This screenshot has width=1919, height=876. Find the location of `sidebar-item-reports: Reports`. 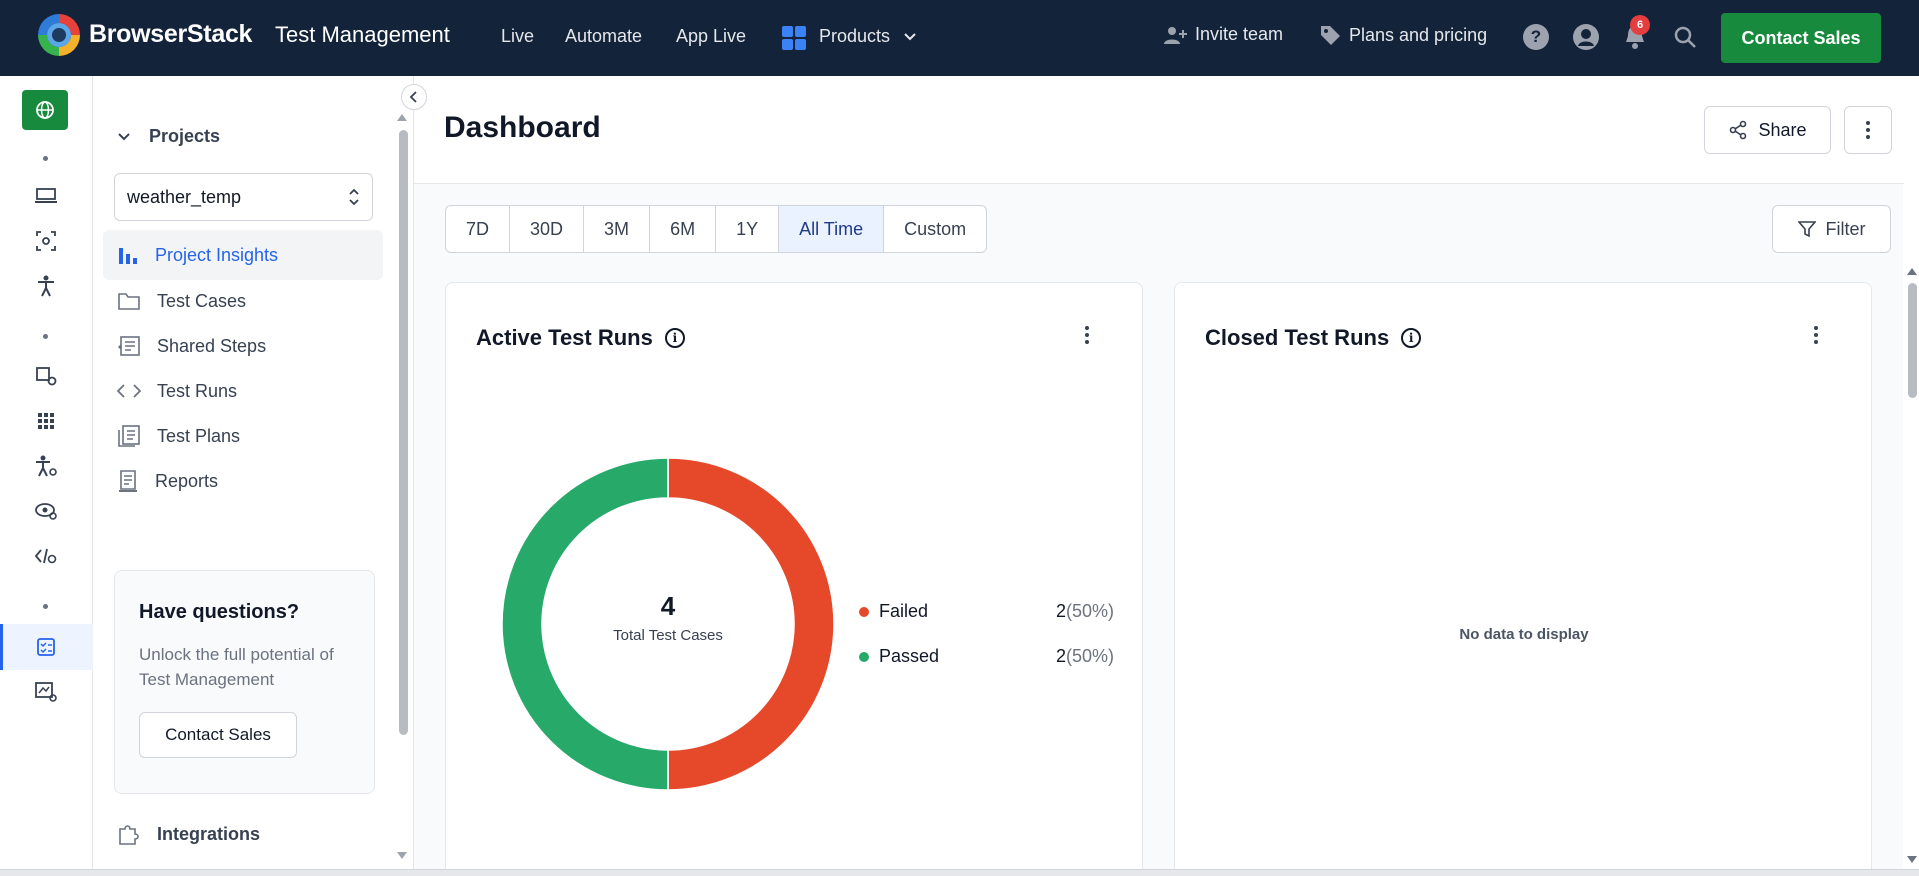

sidebar-item-reports: Reports is located at coordinates (243, 481).